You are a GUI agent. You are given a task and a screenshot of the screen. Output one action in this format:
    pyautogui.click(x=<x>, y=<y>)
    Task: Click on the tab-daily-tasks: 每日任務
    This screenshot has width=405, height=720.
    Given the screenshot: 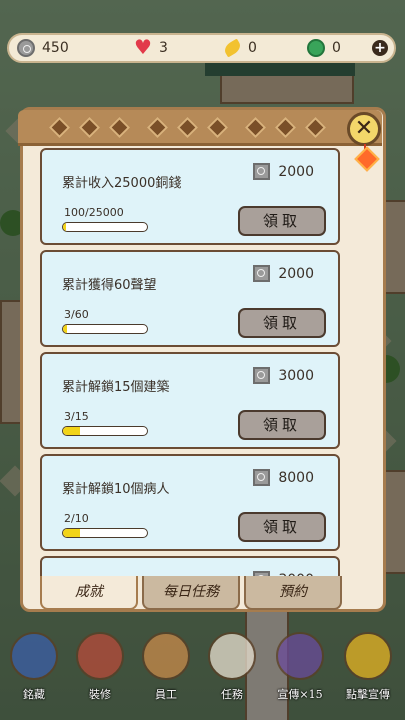 What is the action you would take?
    pyautogui.click(x=191, y=593)
    